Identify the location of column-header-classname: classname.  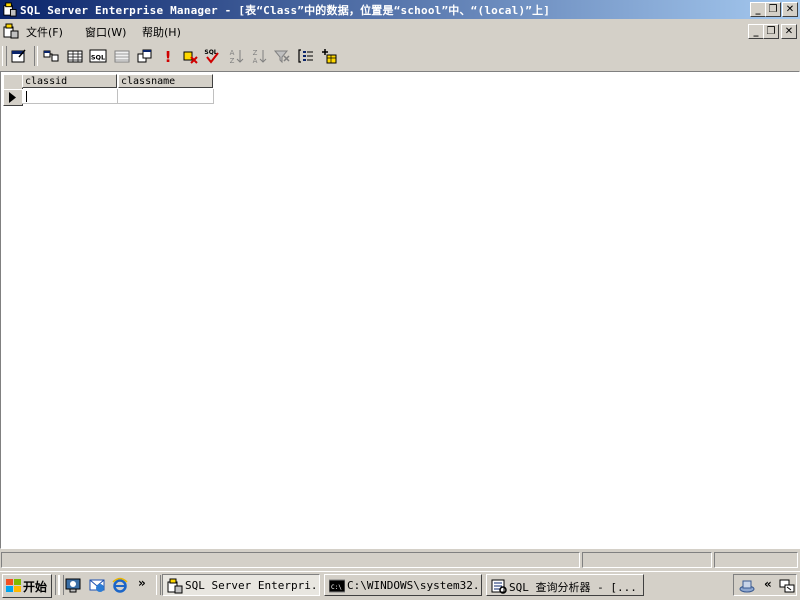
(165, 81).